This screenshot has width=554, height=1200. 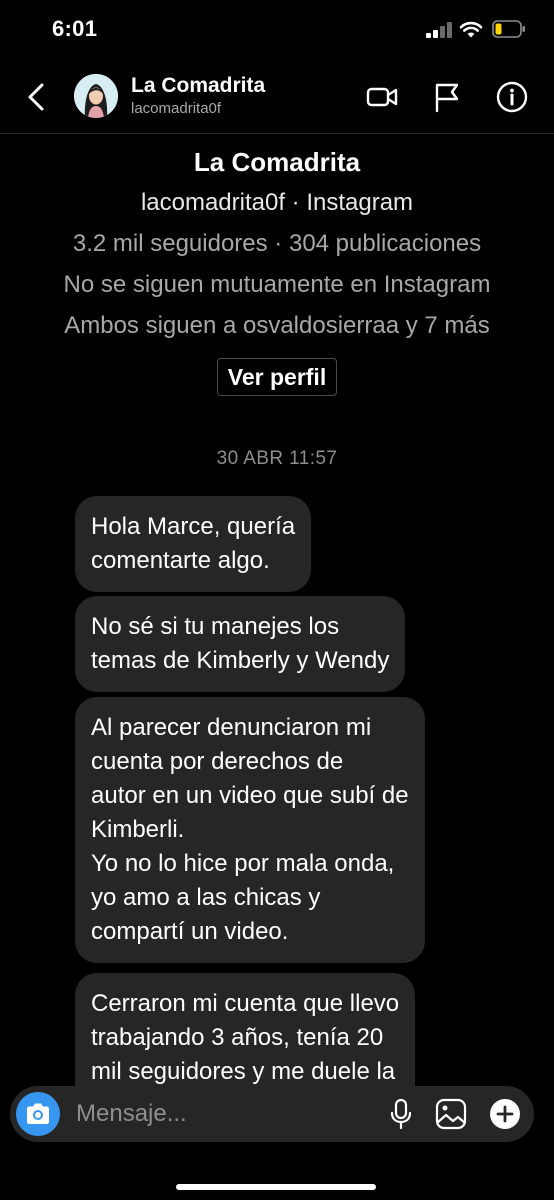 I want to click on profile-name: La Comadrita, so click(x=277, y=162).